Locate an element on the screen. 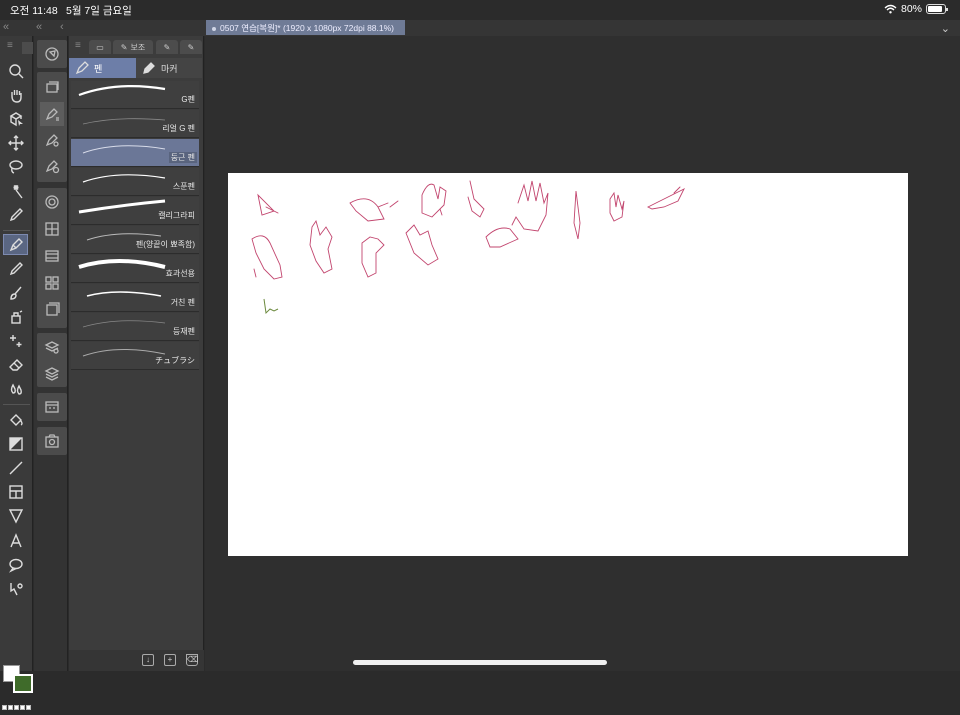  brush-name: 스푼펜 is located at coordinates (183, 186).